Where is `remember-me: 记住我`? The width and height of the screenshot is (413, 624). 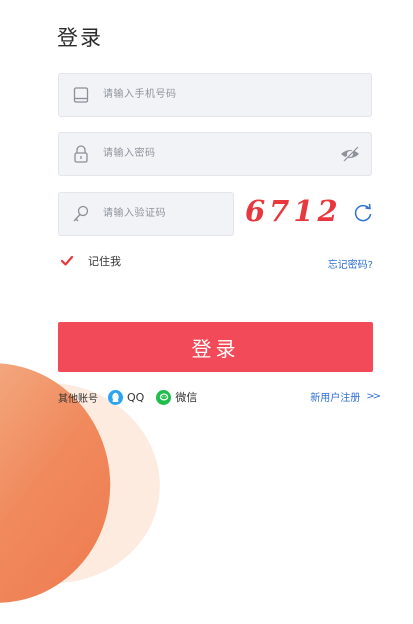 remember-me: 记住我 is located at coordinates (90, 261).